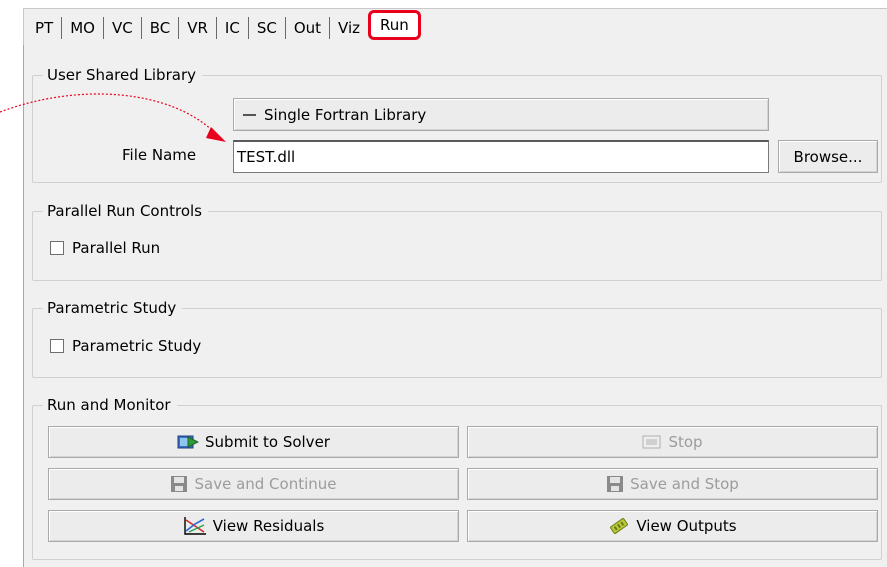 This screenshot has height=567, width=887. What do you see at coordinates (345, 114) in the screenshot?
I see `library-type-label: Single Fortran Library` at bounding box center [345, 114].